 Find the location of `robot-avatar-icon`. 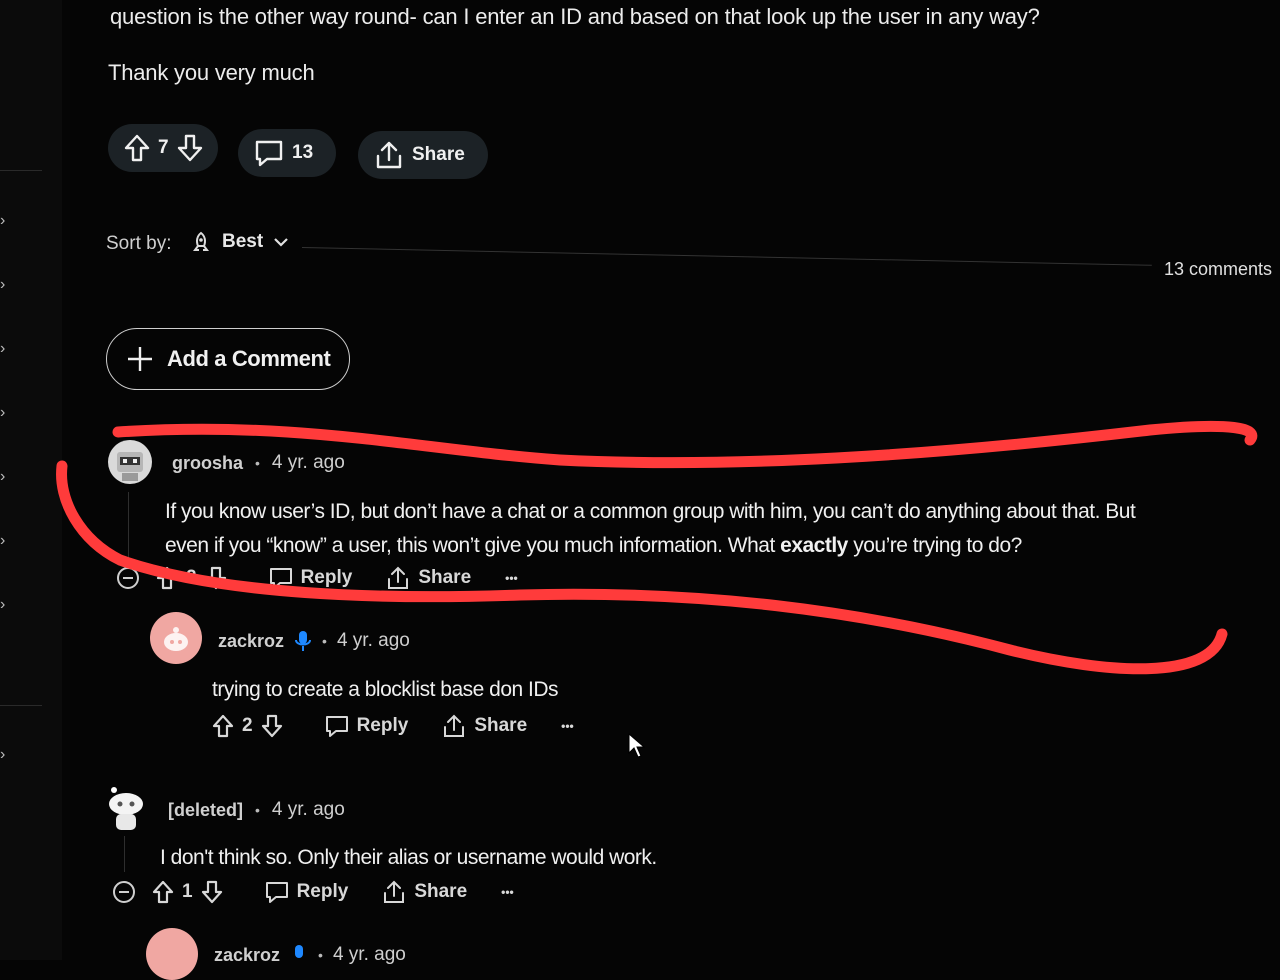

robot-avatar-icon is located at coordinates (130, 466).